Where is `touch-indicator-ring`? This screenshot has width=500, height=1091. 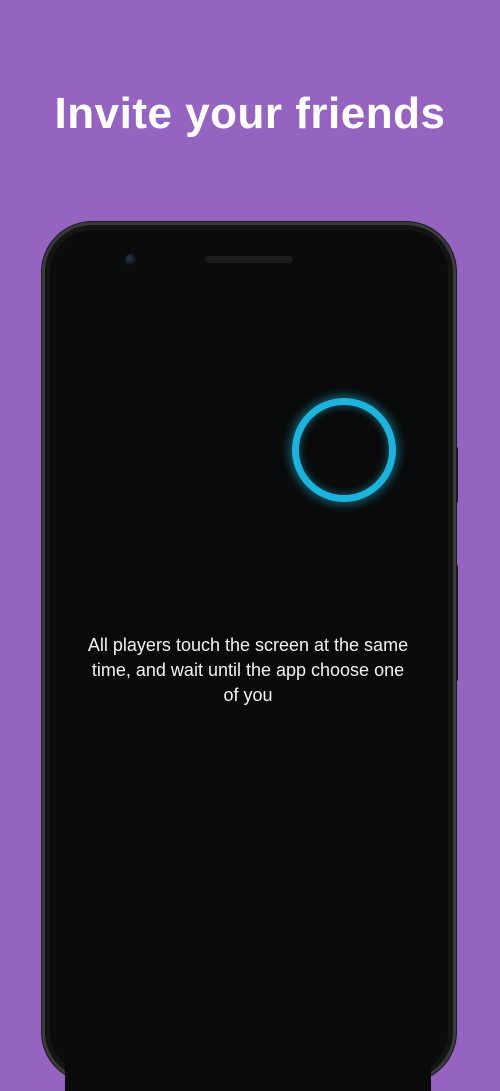 touch-indicator-ring is located at coordinates (344, 450).